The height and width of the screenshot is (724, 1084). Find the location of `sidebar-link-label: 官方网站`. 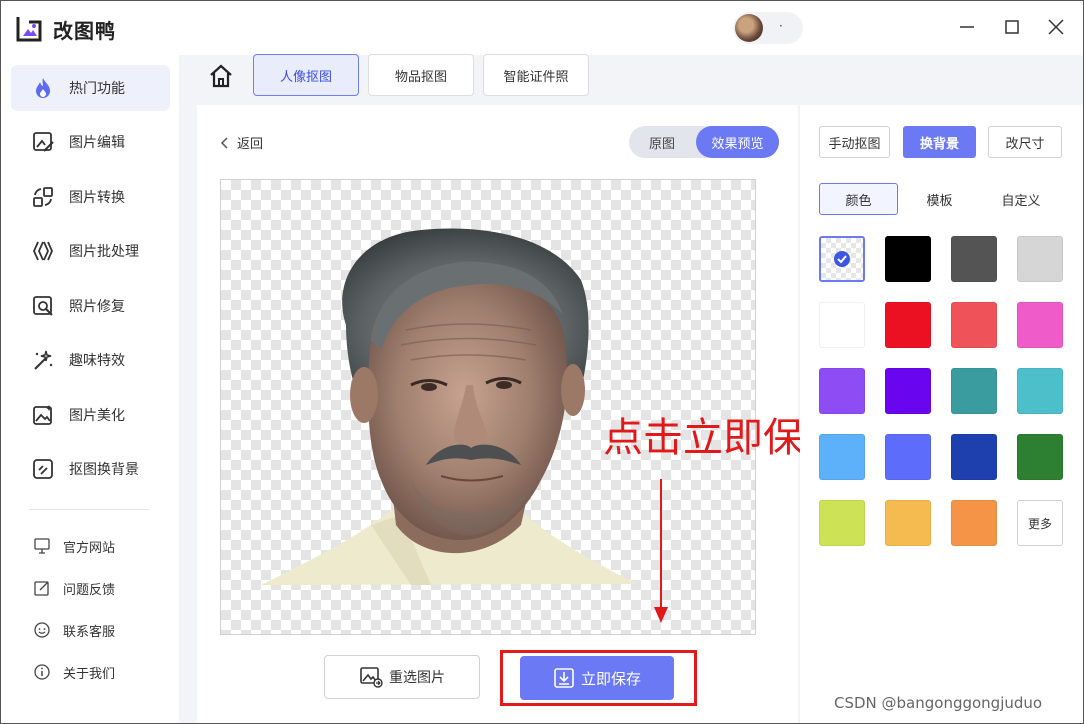

sidebar-link-label: 官方网站 is located at coordinates (89, 548).